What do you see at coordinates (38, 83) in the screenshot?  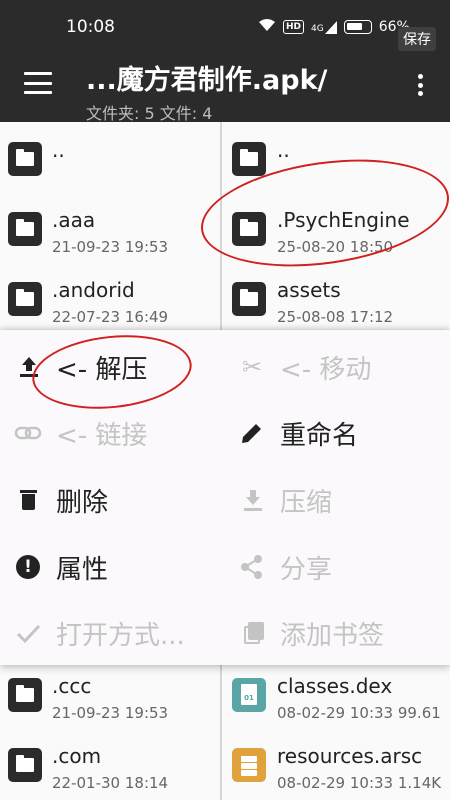 I see `hamburger-menu-icon` at bounding box center [38, 83].